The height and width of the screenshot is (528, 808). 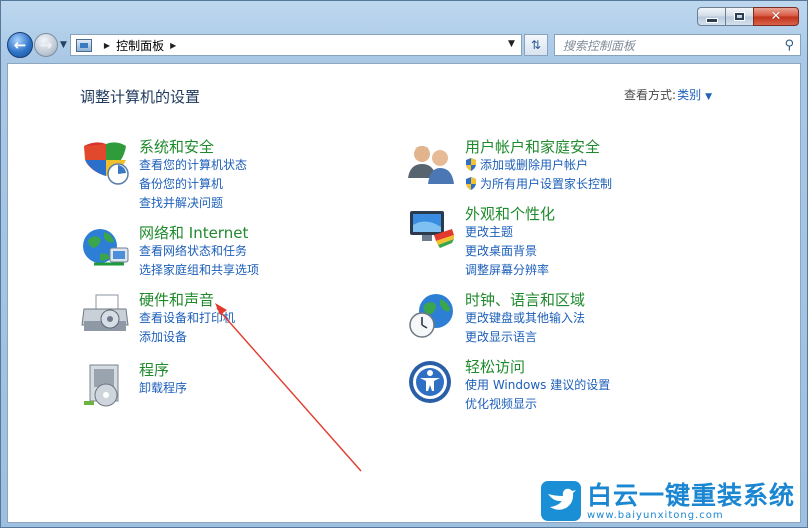 What do you see at coordinates (537, 404) in the screenshot?
I see `link-optimize-visual-display: 优化视频显示` at bounding box center [537, 404].